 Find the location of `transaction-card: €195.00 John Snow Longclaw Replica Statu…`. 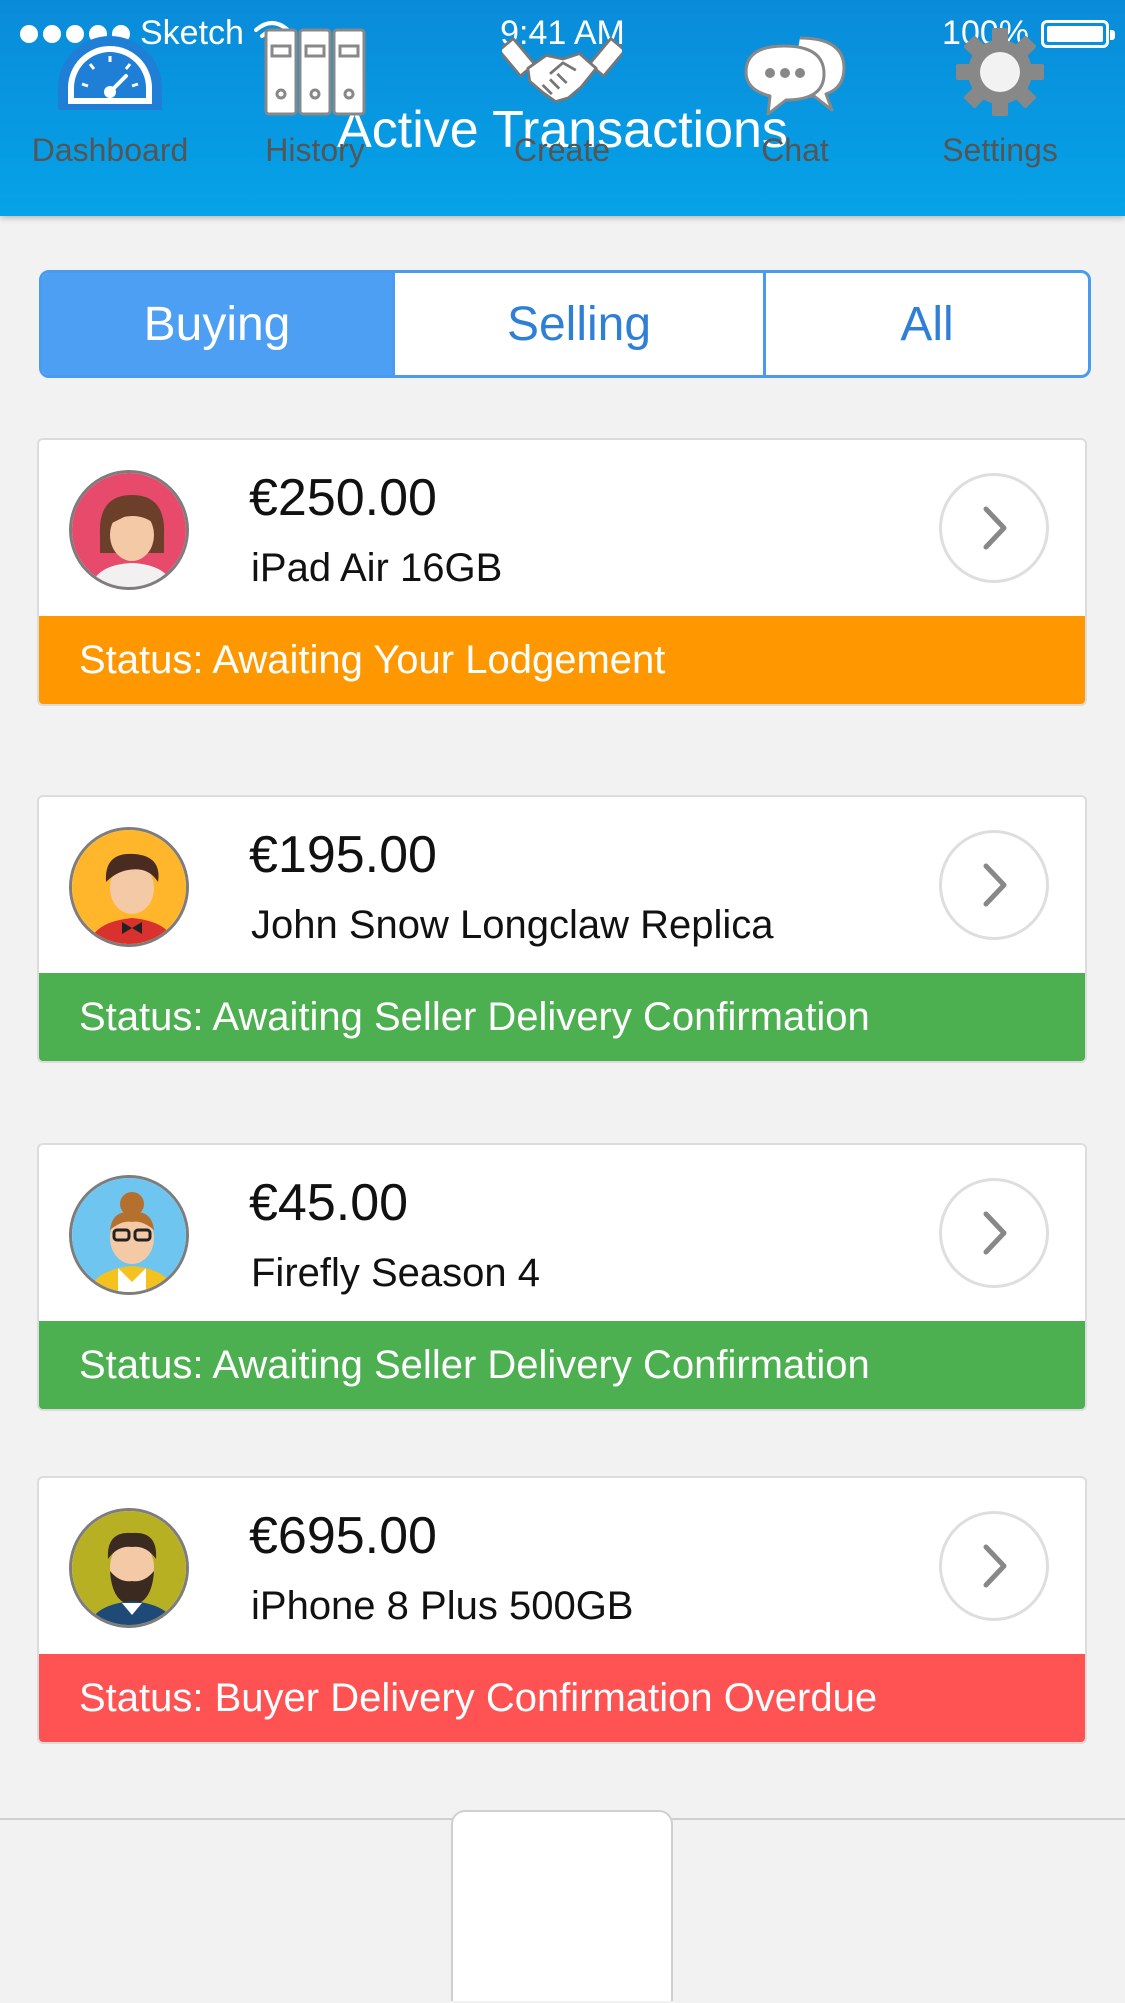

transaction-card: €195.00 John Snow Longclaw Replica Statu… is located at coordinates (562, 929).